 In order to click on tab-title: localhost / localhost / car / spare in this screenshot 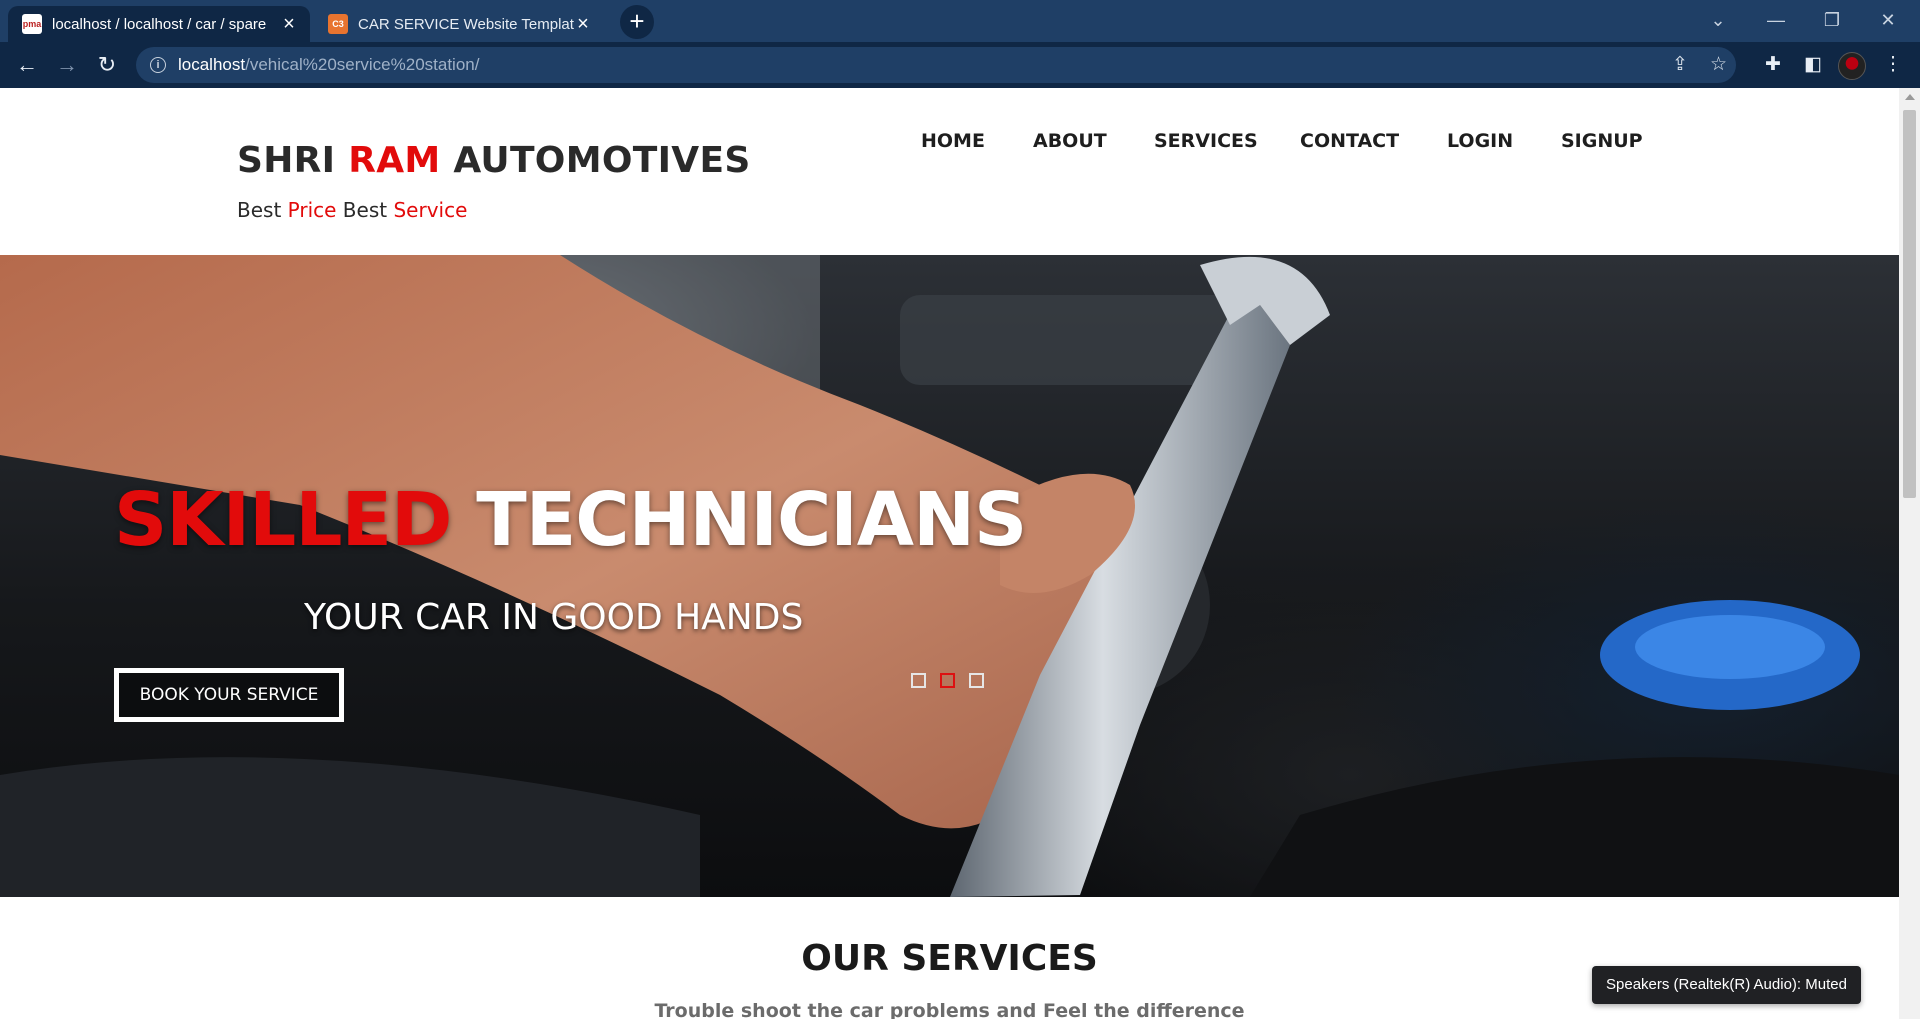, I will do `click(159, 24)`.